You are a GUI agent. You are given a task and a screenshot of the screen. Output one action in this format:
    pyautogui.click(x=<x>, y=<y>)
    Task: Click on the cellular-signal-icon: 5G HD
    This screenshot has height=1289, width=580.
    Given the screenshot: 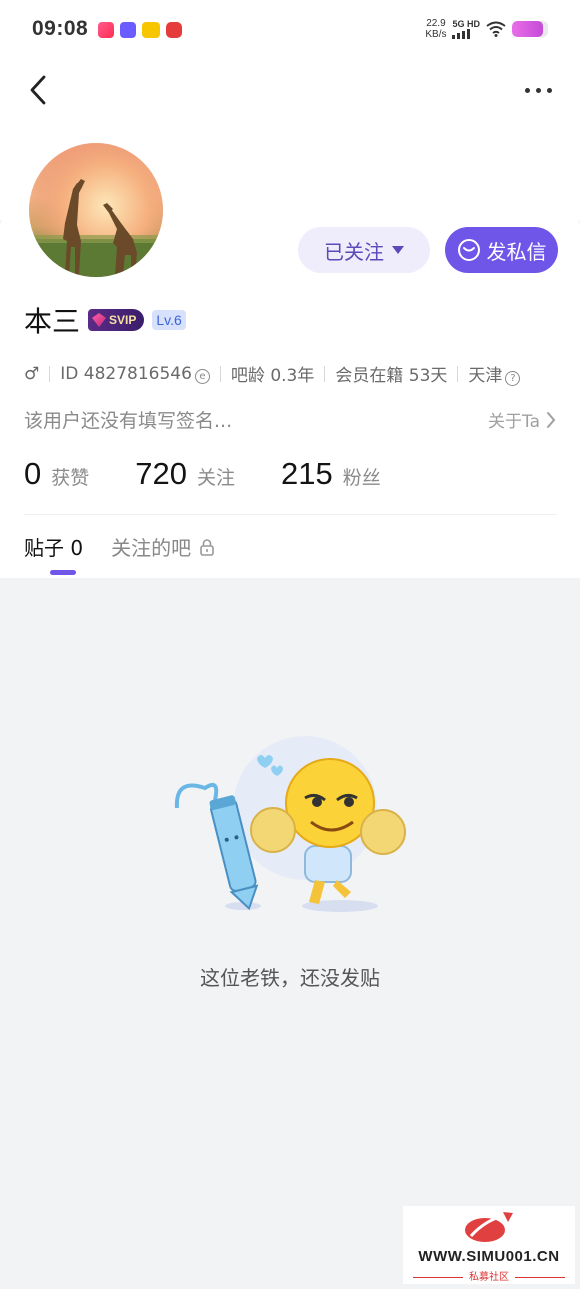 What is the action you would take?
    pyautogui.click(x=466, y=29)
    